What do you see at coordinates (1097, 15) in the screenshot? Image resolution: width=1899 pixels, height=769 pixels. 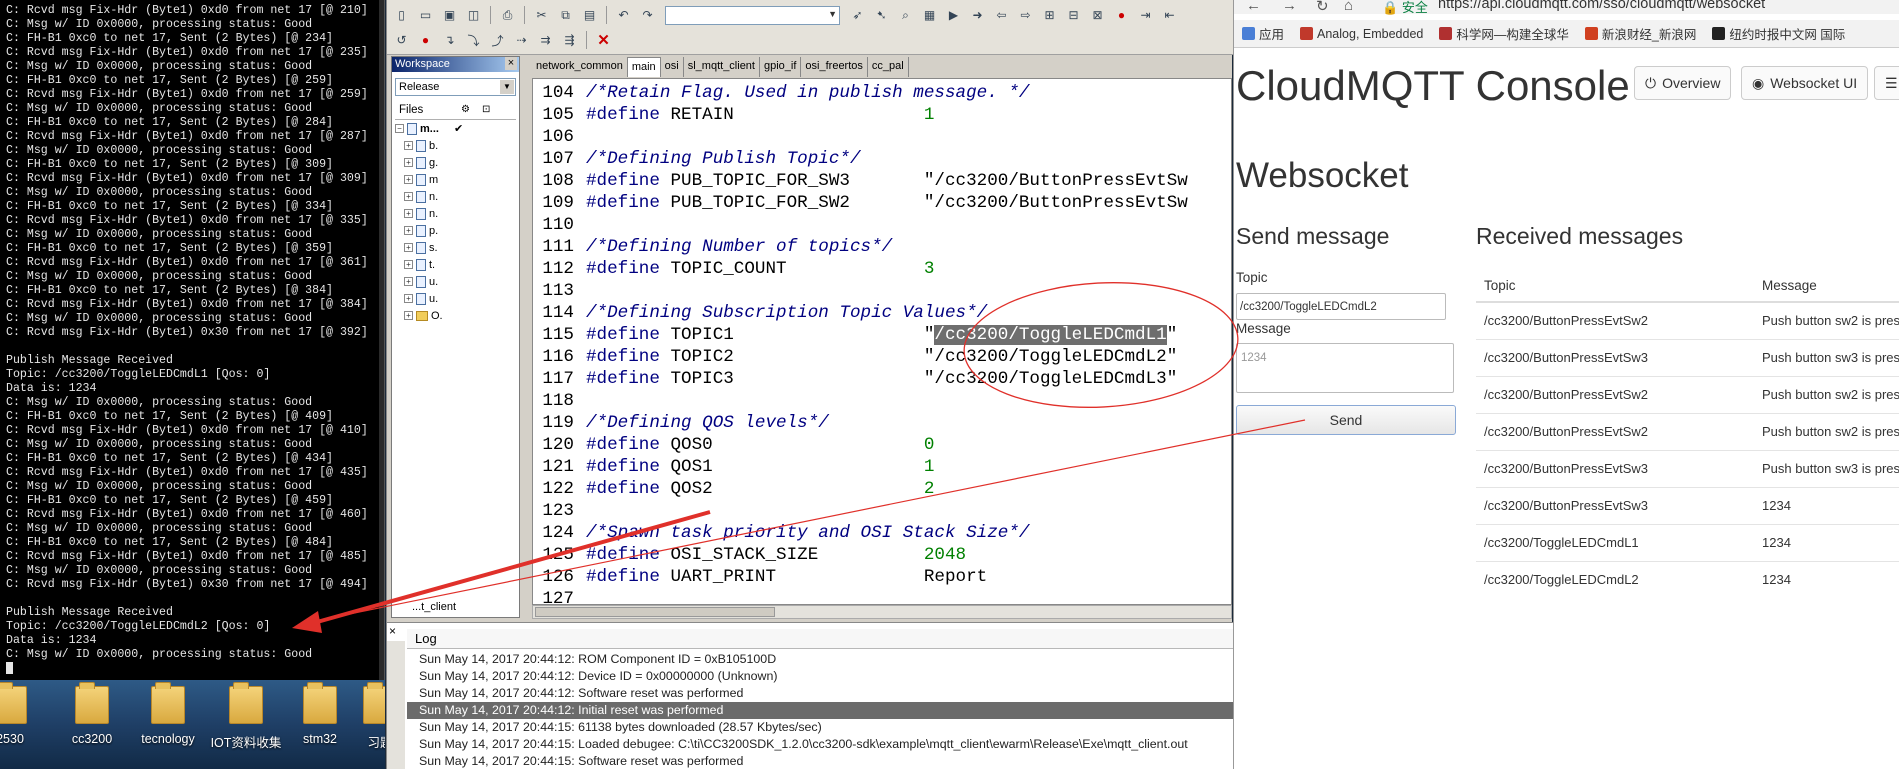 I see `stop-build-icon: ⊠` at bounding box center [1097, 15].